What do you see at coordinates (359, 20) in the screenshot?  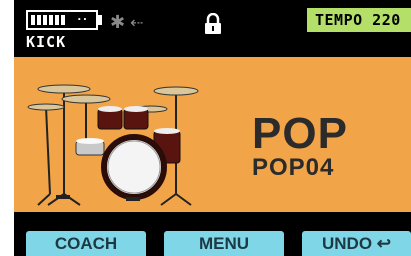 I see `tempo-display: TEMPO 220` at bounding box center [359, 20].